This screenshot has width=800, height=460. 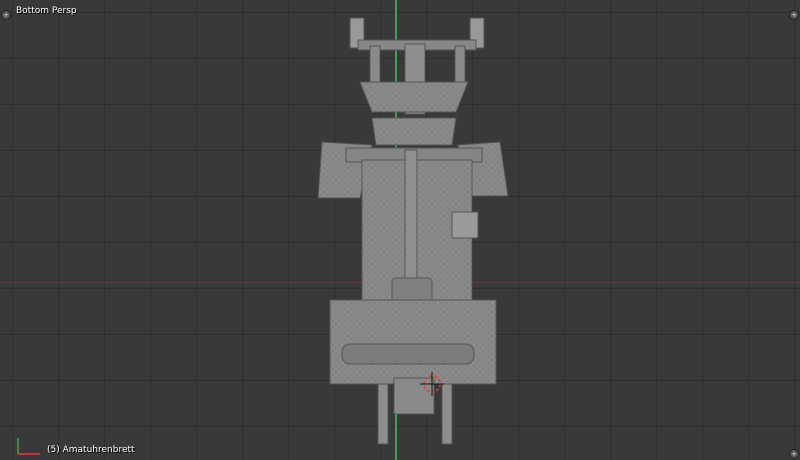 I want to click on grille-panel, so click(x=465, y=225).